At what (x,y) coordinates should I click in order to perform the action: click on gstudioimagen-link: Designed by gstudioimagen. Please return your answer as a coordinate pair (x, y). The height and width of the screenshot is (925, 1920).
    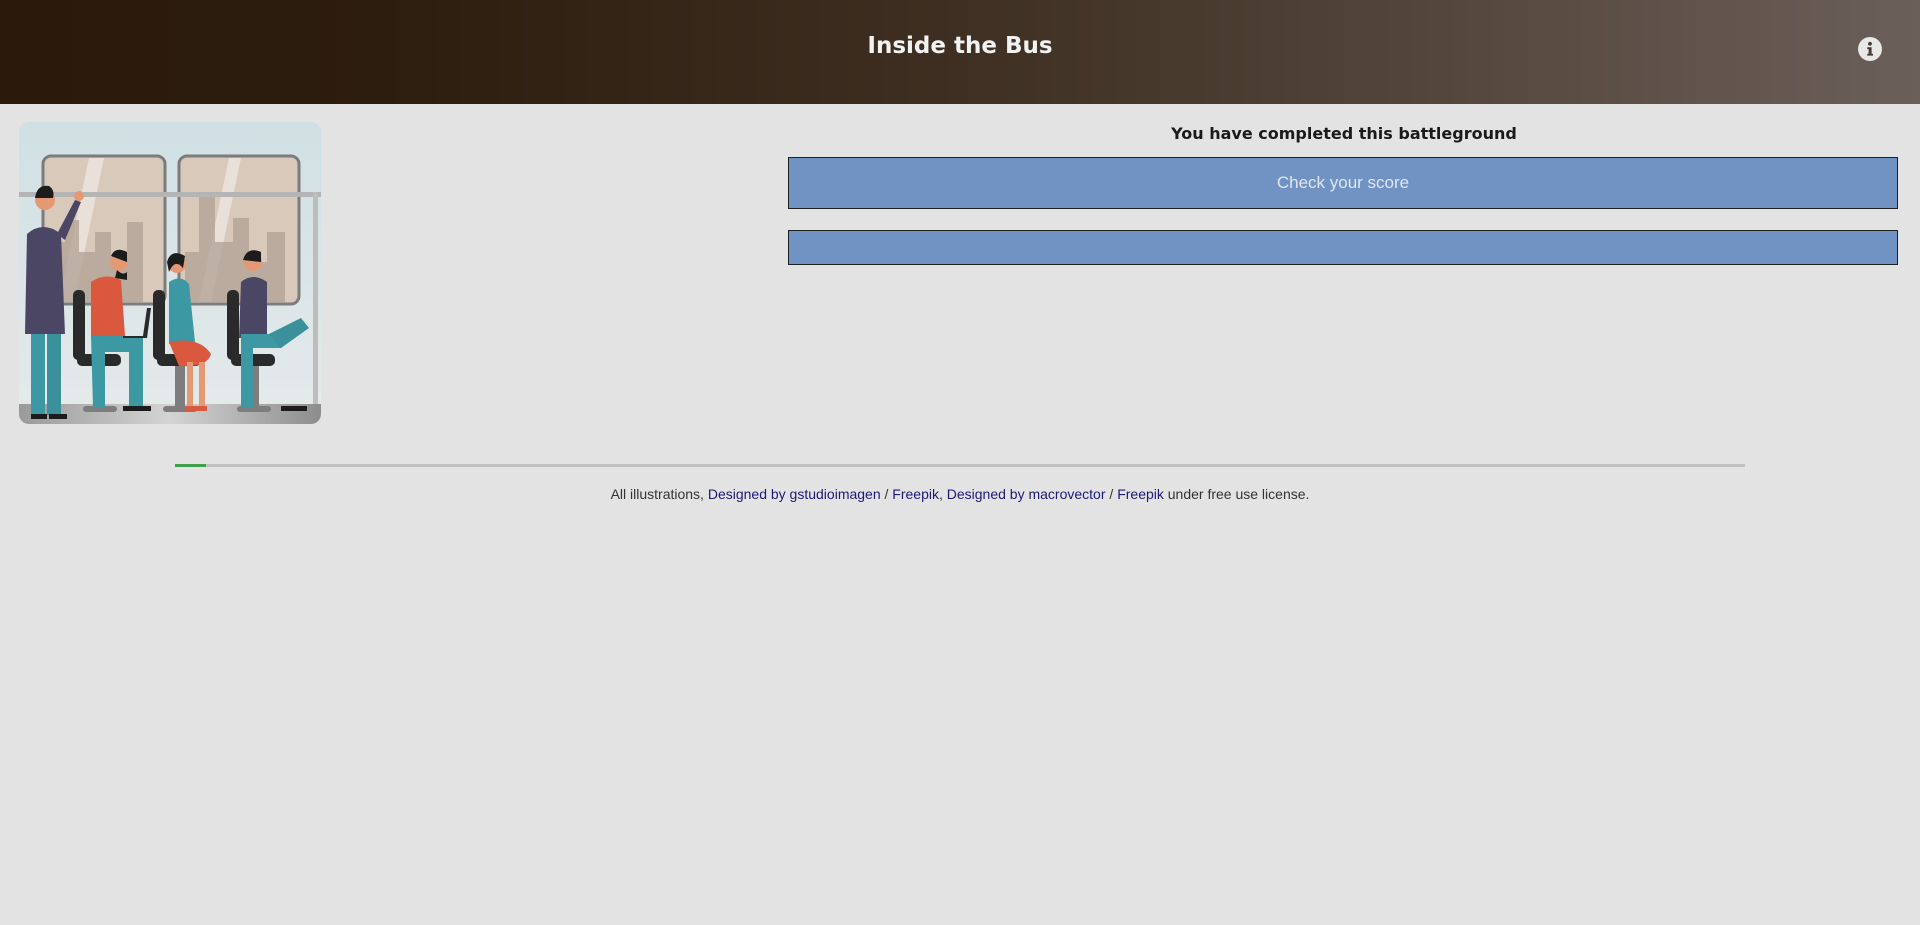
    Looking at the image, I should click on (794, 494).